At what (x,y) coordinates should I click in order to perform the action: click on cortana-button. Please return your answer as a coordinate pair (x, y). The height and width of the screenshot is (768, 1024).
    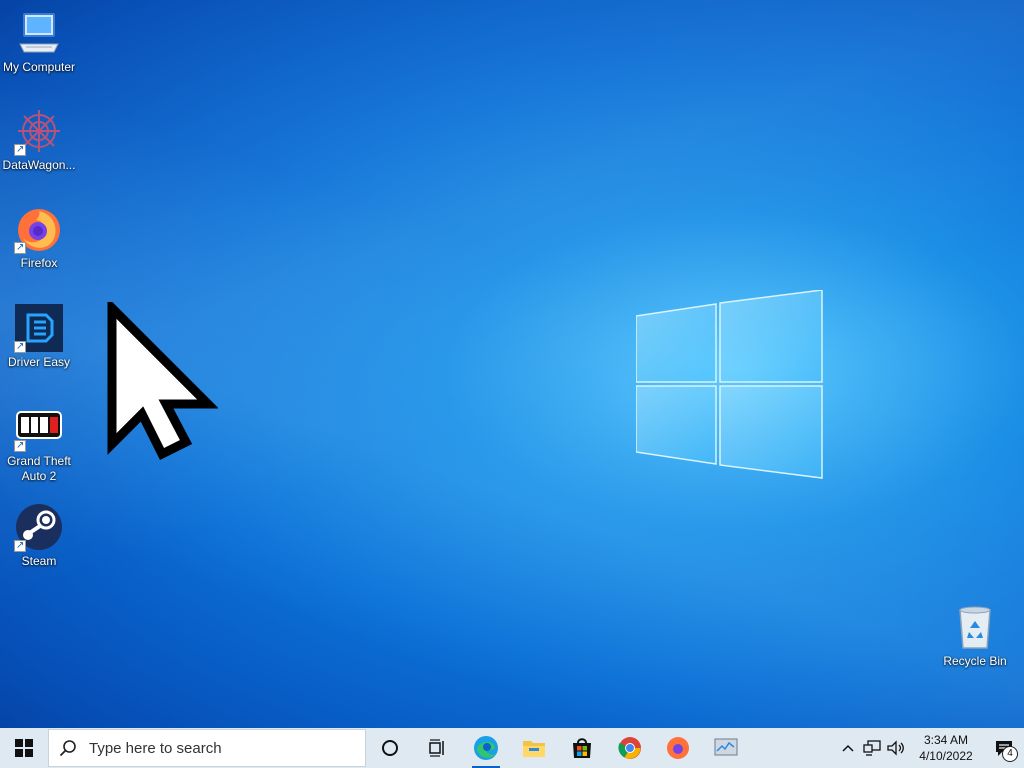
    Looking at the image, I should click on (390, 748).